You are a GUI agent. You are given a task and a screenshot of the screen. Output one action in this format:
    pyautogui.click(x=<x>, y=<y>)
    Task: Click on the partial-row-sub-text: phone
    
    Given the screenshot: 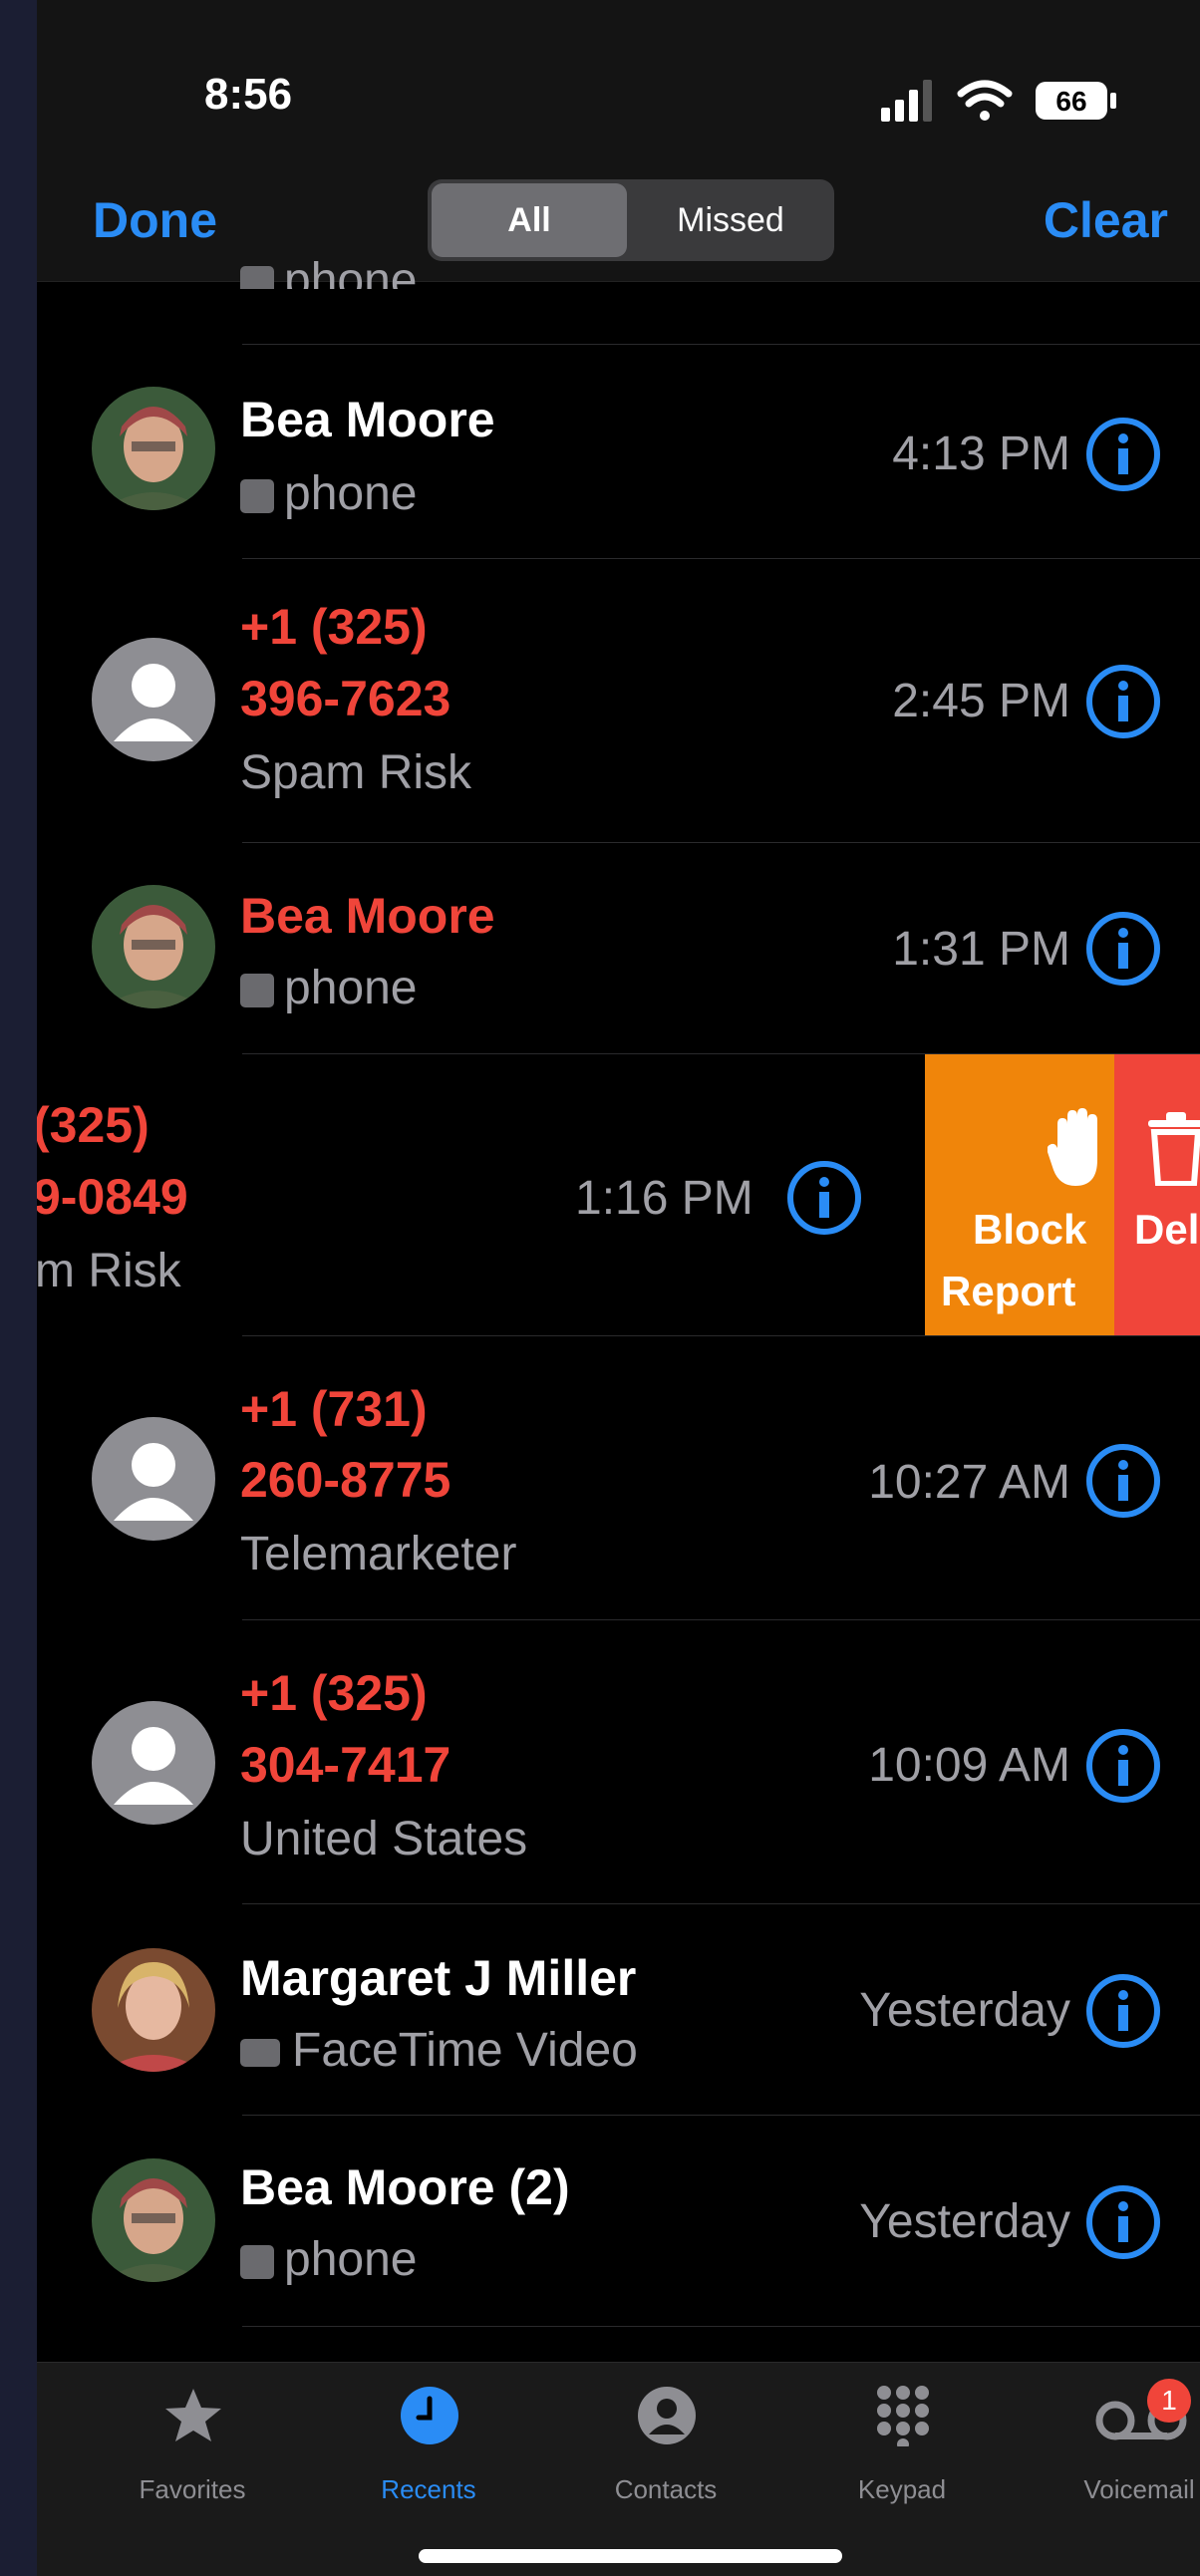 What is the action you would take?
    pyautogui.click(x=351, y=275)
    